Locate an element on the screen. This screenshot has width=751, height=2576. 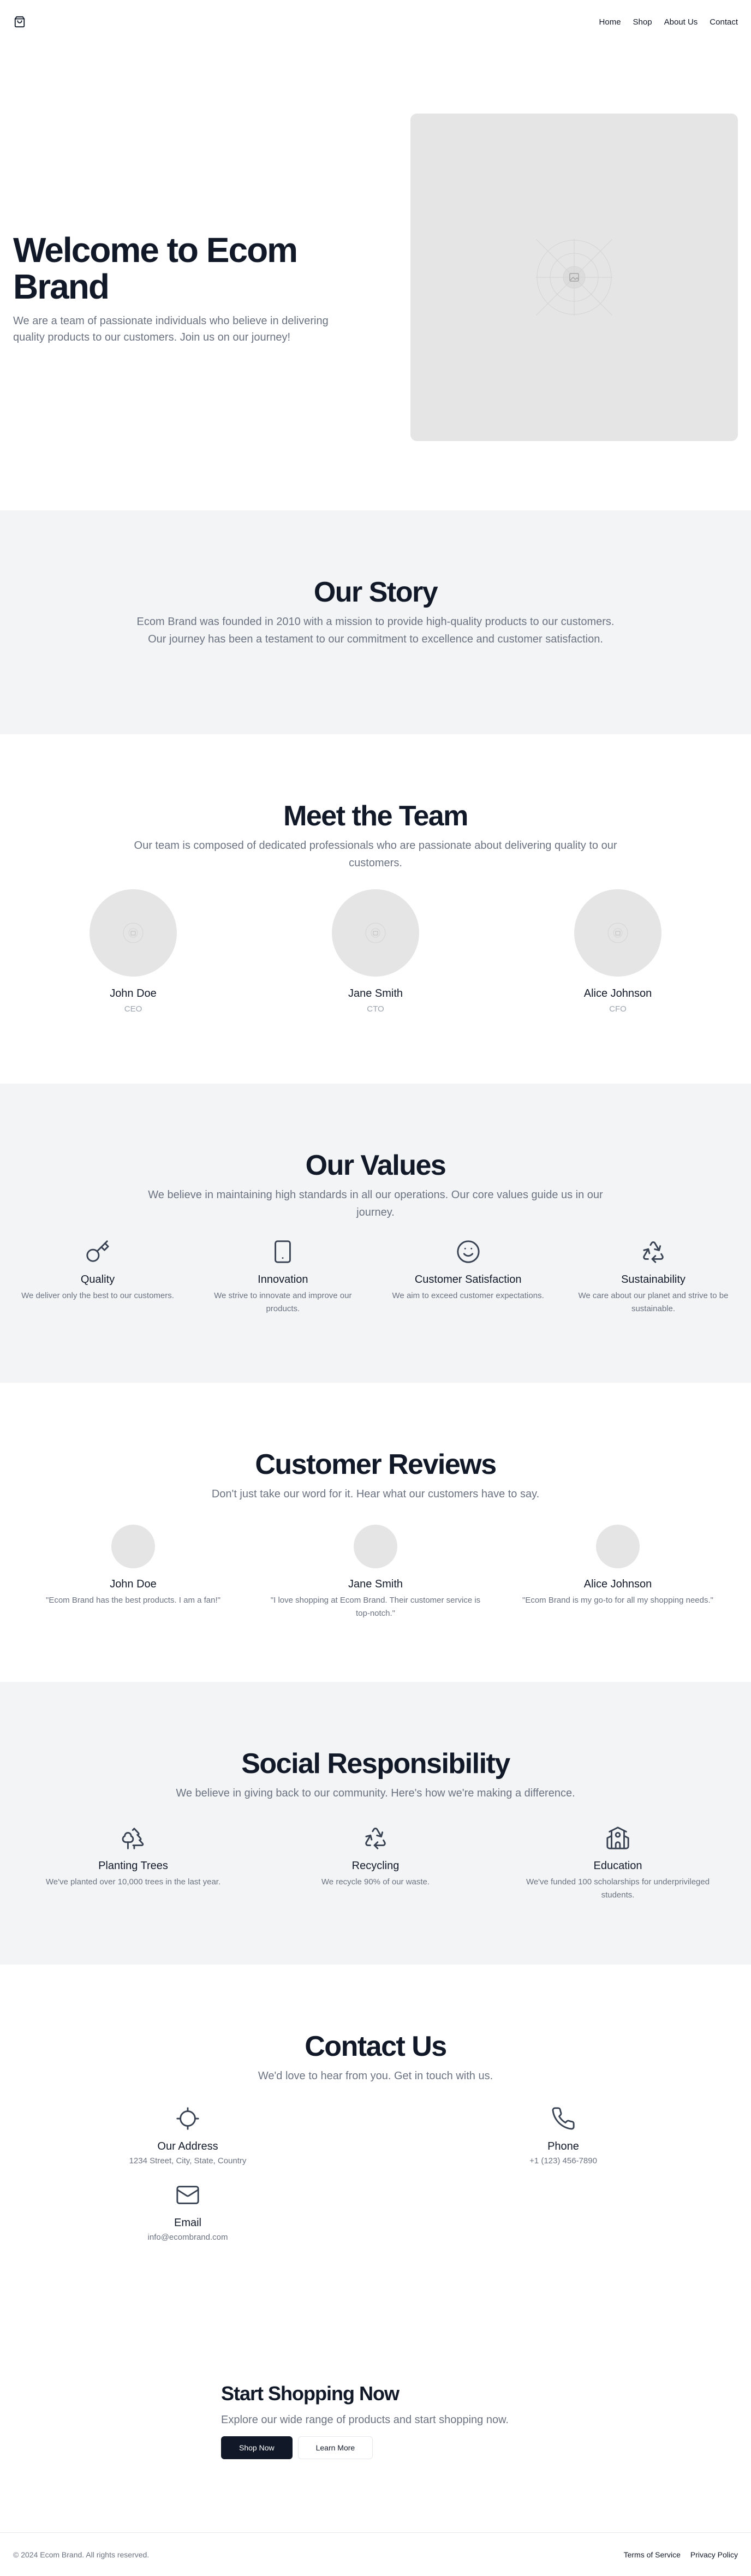
smile-icon is located at coordinates (468, 1252).